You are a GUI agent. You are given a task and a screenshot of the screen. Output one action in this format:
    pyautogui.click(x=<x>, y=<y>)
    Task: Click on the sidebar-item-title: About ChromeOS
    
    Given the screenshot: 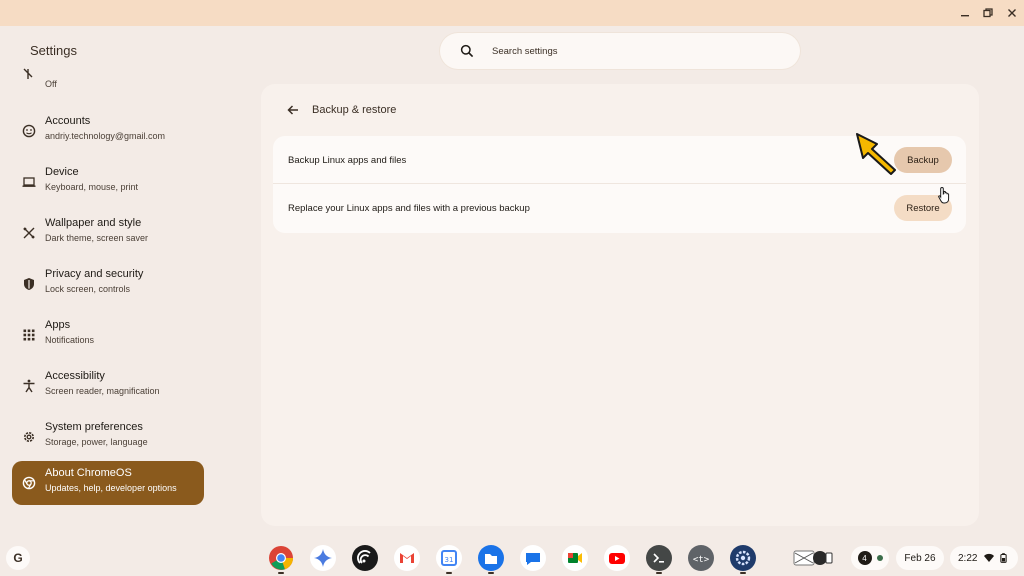 What is the action you would take?
    pyautogui.click(x=88, y=473)
    